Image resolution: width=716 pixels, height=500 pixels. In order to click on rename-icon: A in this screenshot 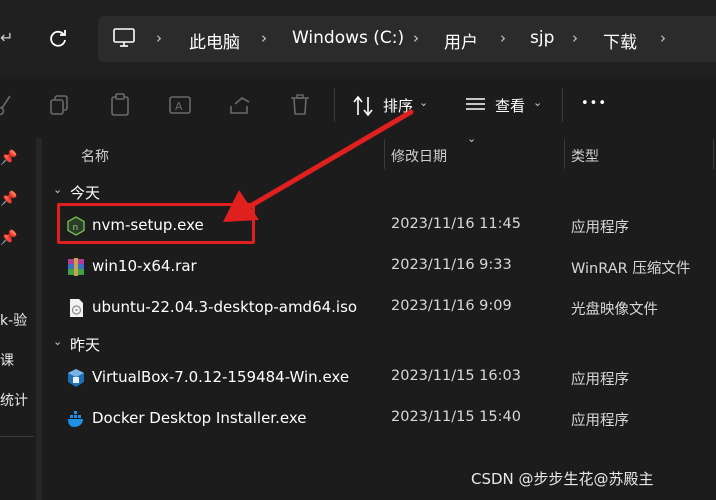, I will do `click(180, 105)`.